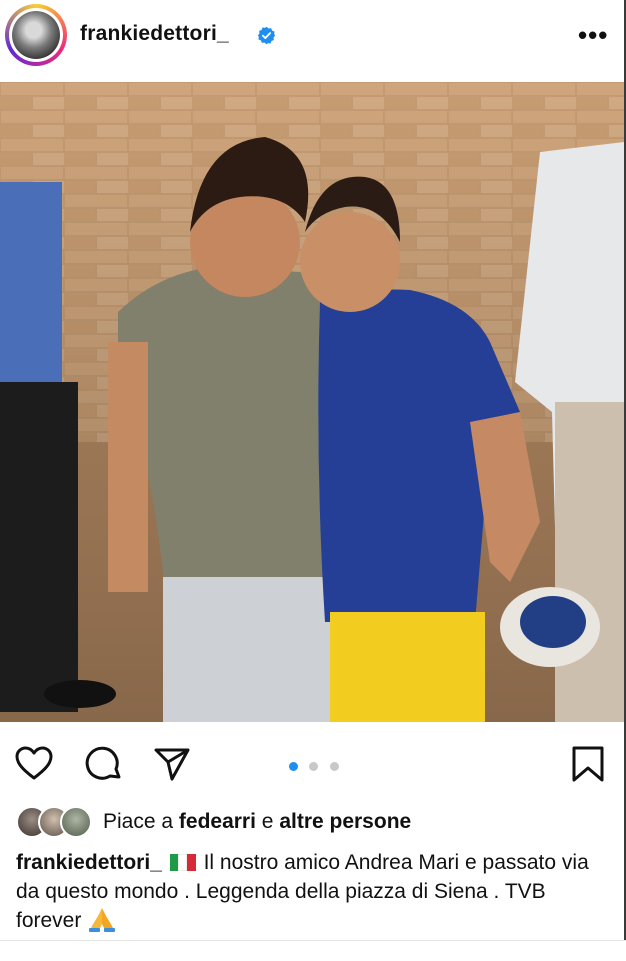  Describe the element at coordinates (172, 764) in the screenshot. I see `send-icon` at that location.